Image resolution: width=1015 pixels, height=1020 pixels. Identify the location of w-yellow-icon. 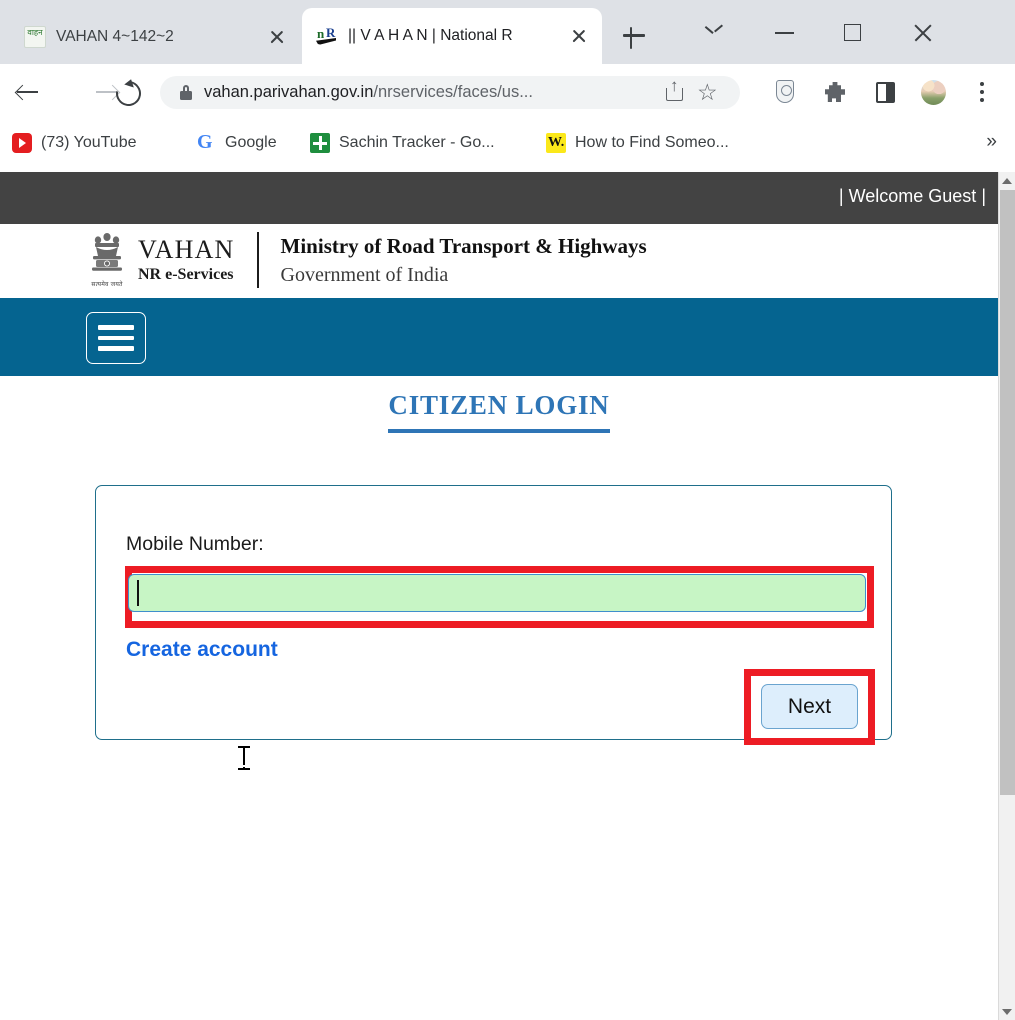
(556, 143).